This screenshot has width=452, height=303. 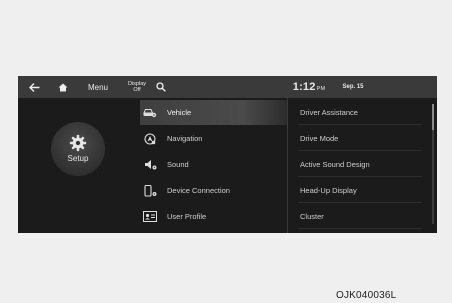 I want to click on date-label: Sep. 15, so click(x=353, y=87).